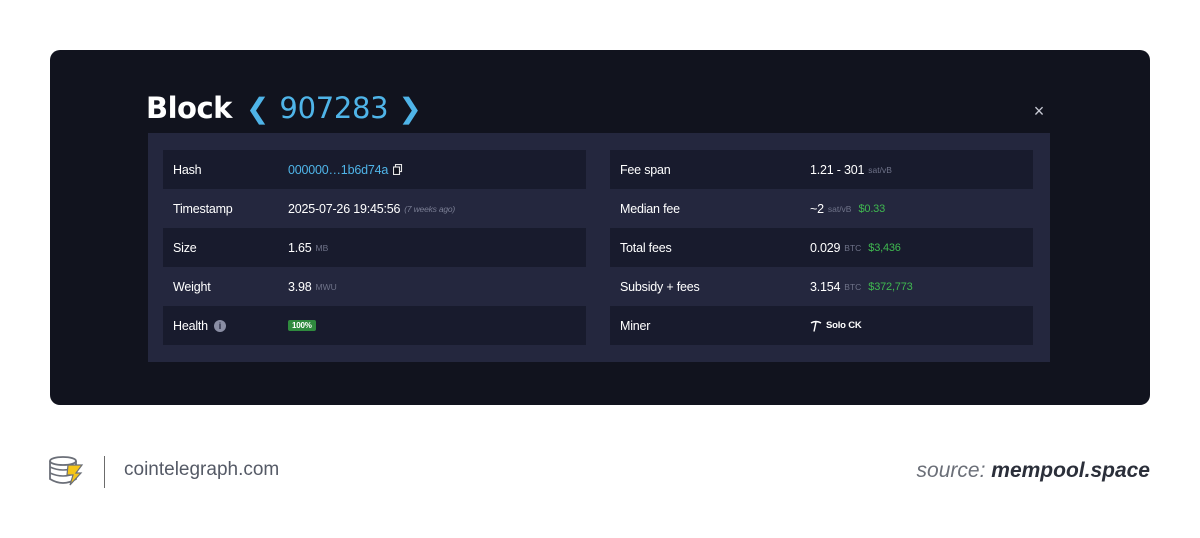 Image resolution: width=1200 pixels, height=538 pixels. Describe the element at coordinates (660, 286) in the screenshot. I see `subsidy-fees-label: Subsidy + fees` at that location.